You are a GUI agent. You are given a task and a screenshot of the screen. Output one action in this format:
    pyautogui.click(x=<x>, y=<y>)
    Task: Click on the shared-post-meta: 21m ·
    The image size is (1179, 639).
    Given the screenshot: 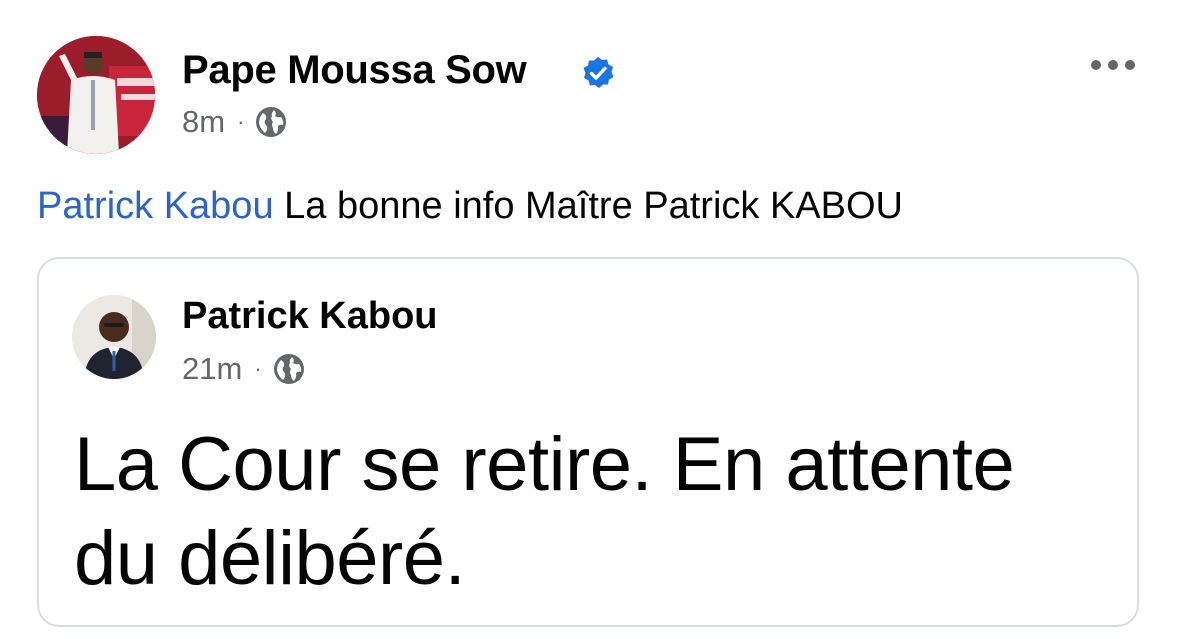 What is the action you would take?
    pyautogui.click(x=244, y=369)
    